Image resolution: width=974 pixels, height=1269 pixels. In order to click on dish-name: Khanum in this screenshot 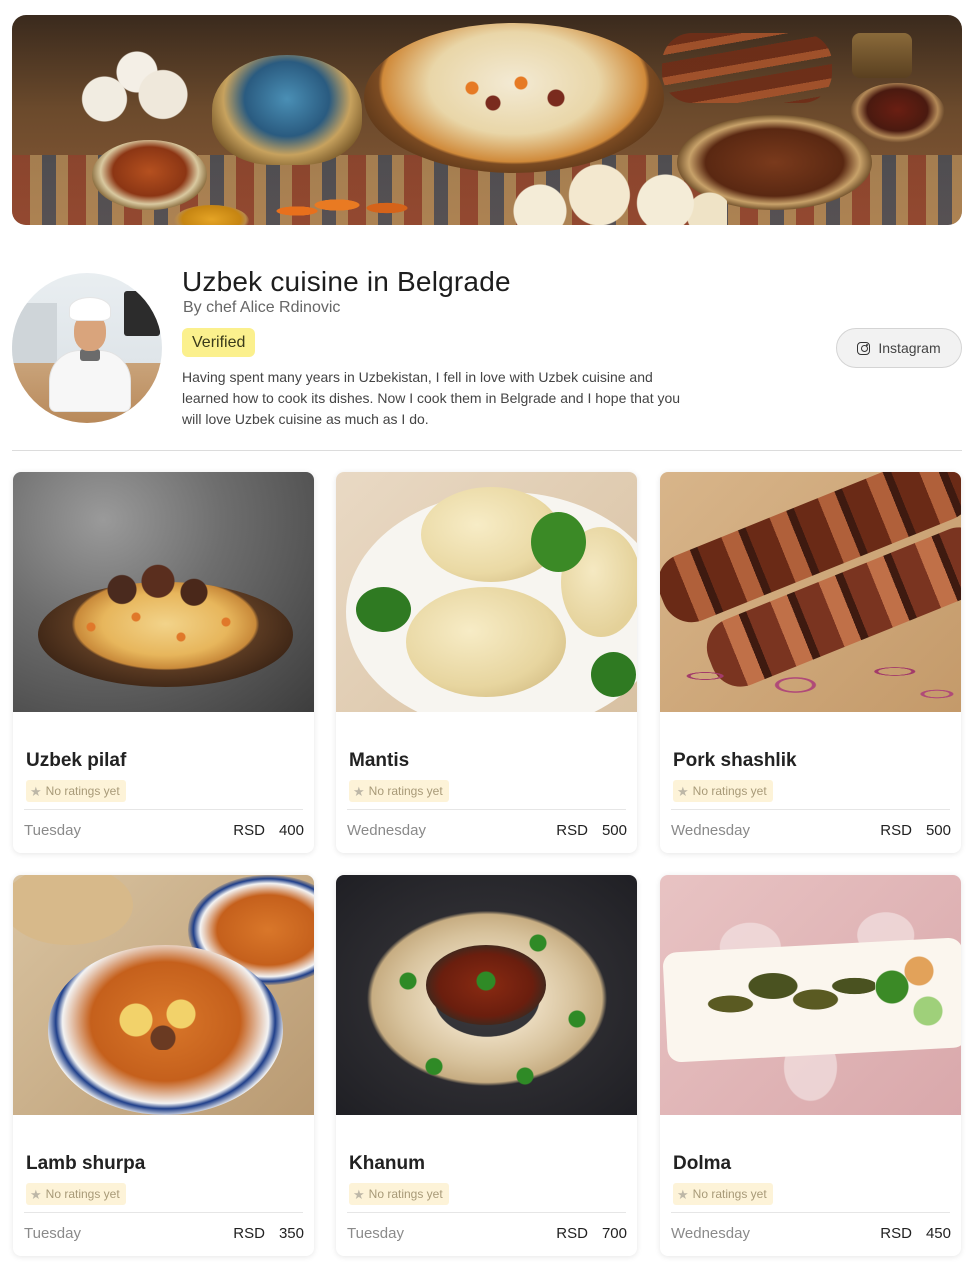, I will do `click(387, 1163)`.